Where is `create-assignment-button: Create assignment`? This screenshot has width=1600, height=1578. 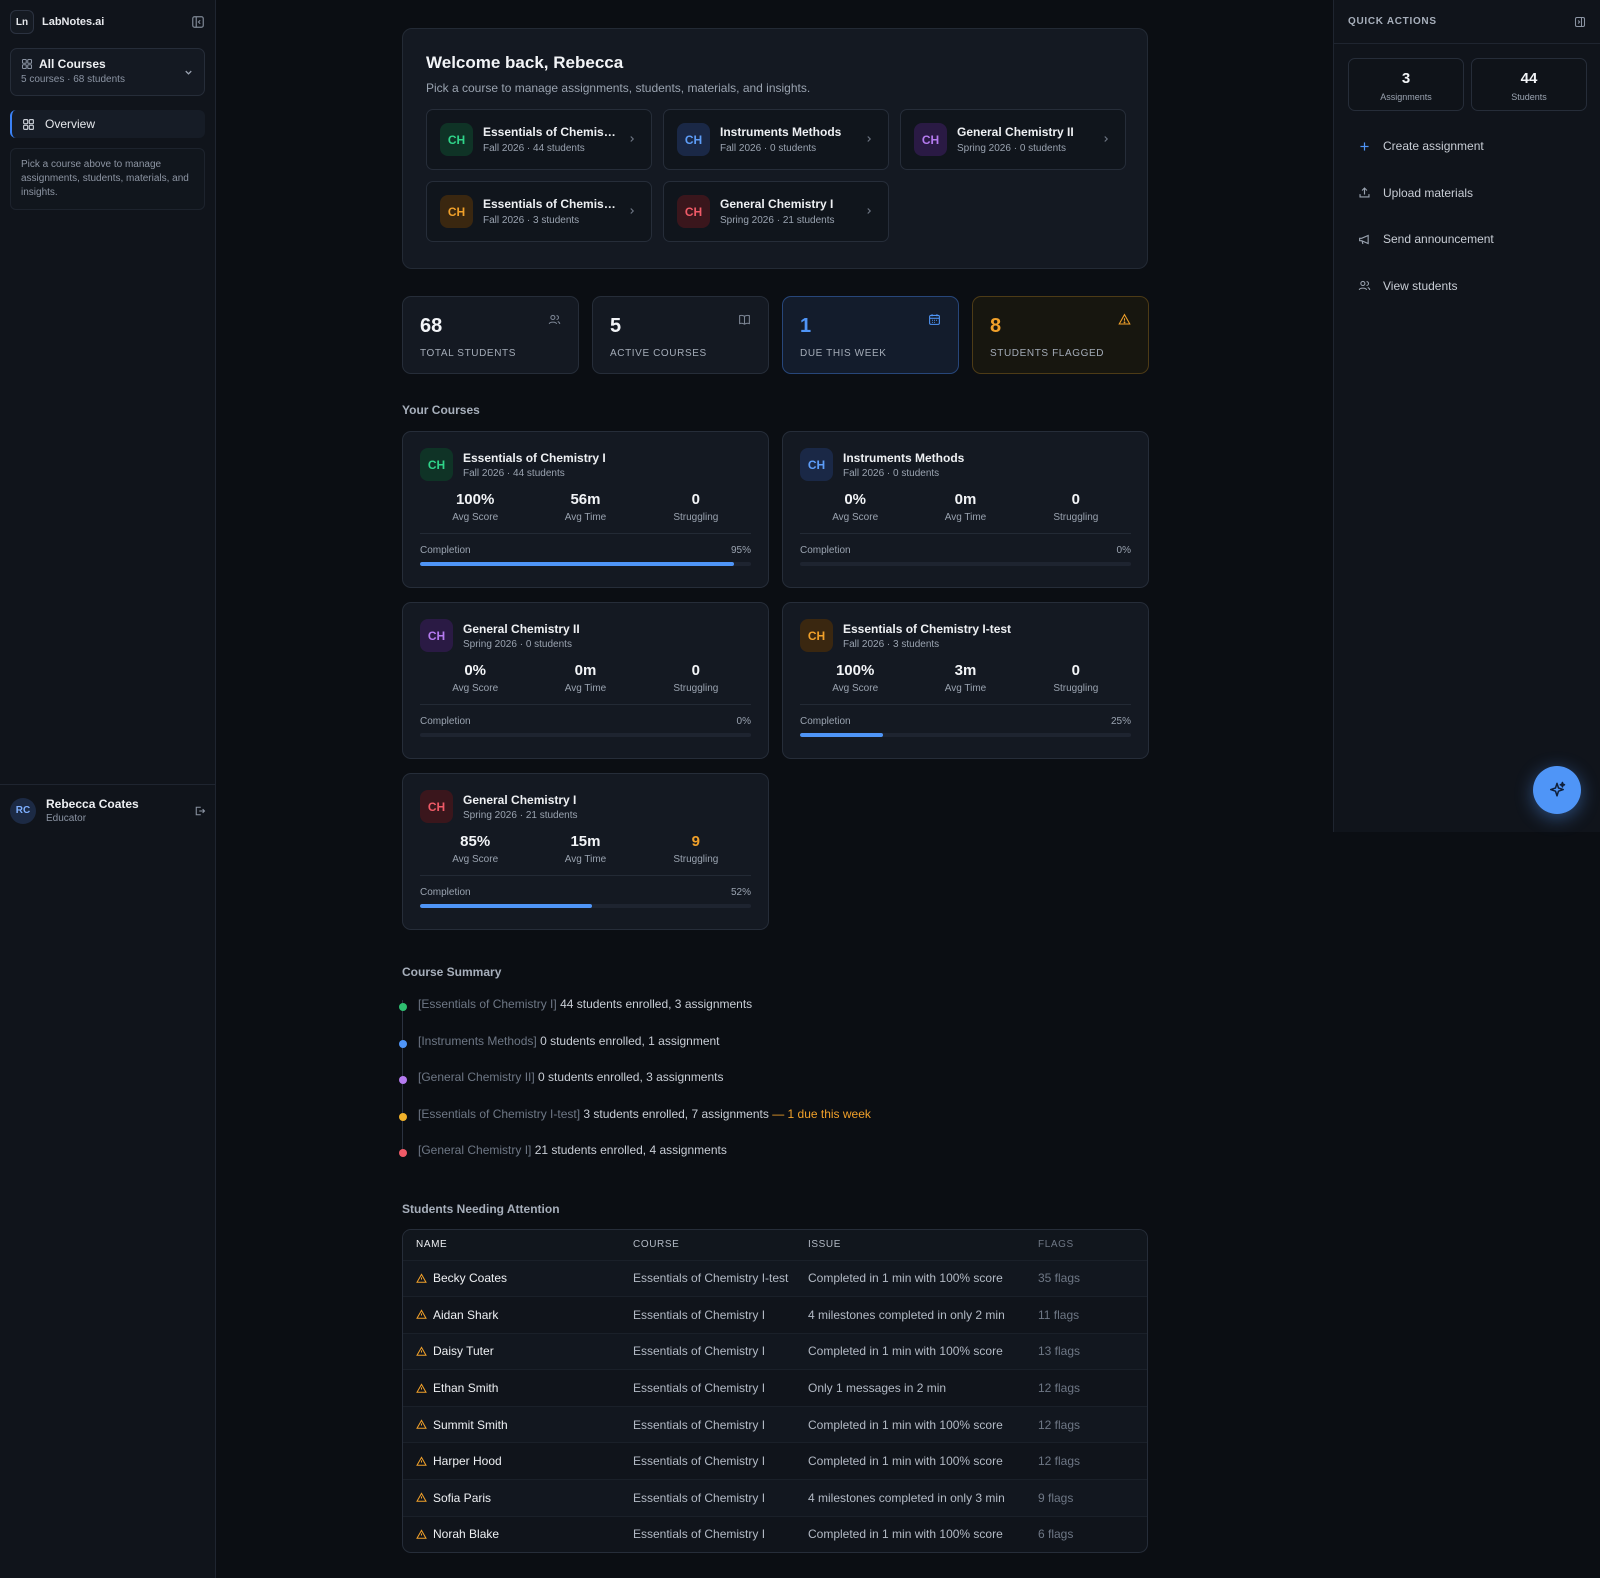
create-assignment-button: Create assignment is located at coordinates (1467, 146).